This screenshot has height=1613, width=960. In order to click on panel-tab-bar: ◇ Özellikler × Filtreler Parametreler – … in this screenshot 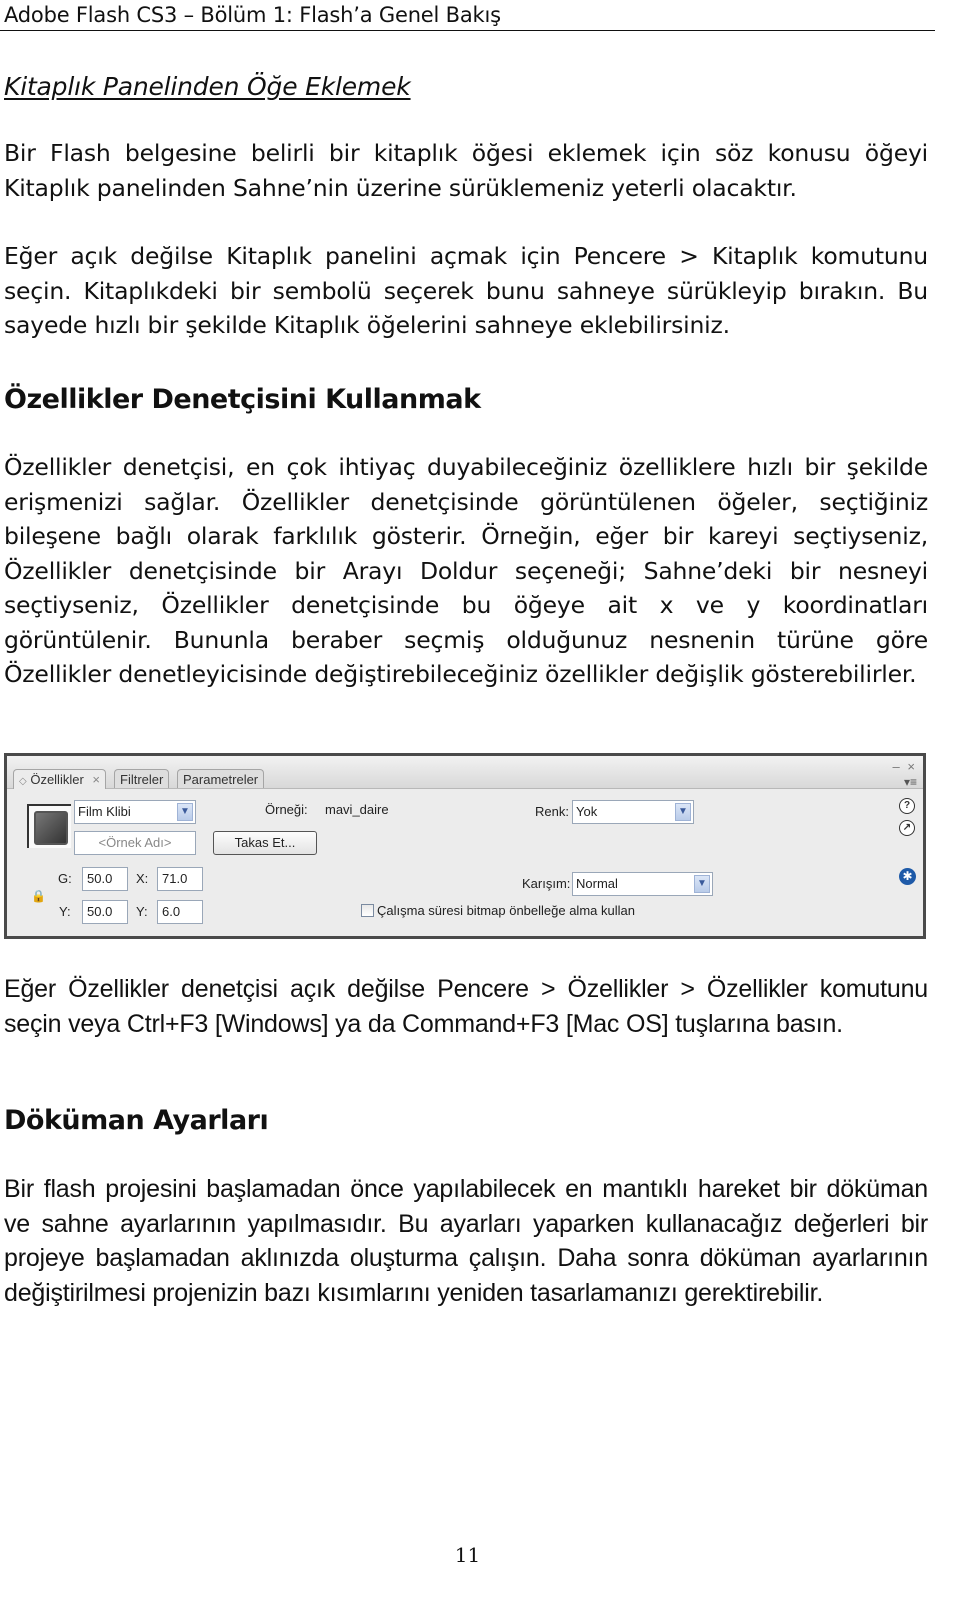, I will do `click(465, 772)`.